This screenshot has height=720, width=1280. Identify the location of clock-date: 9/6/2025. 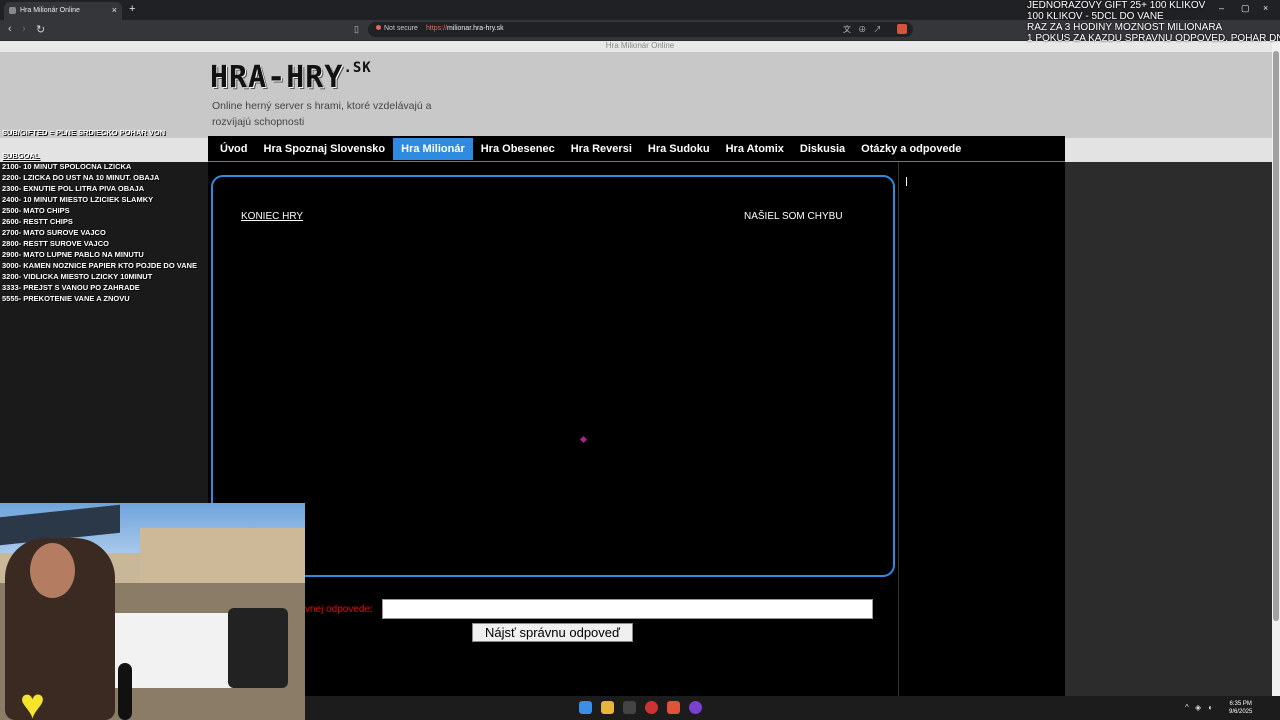
(1241, 712).